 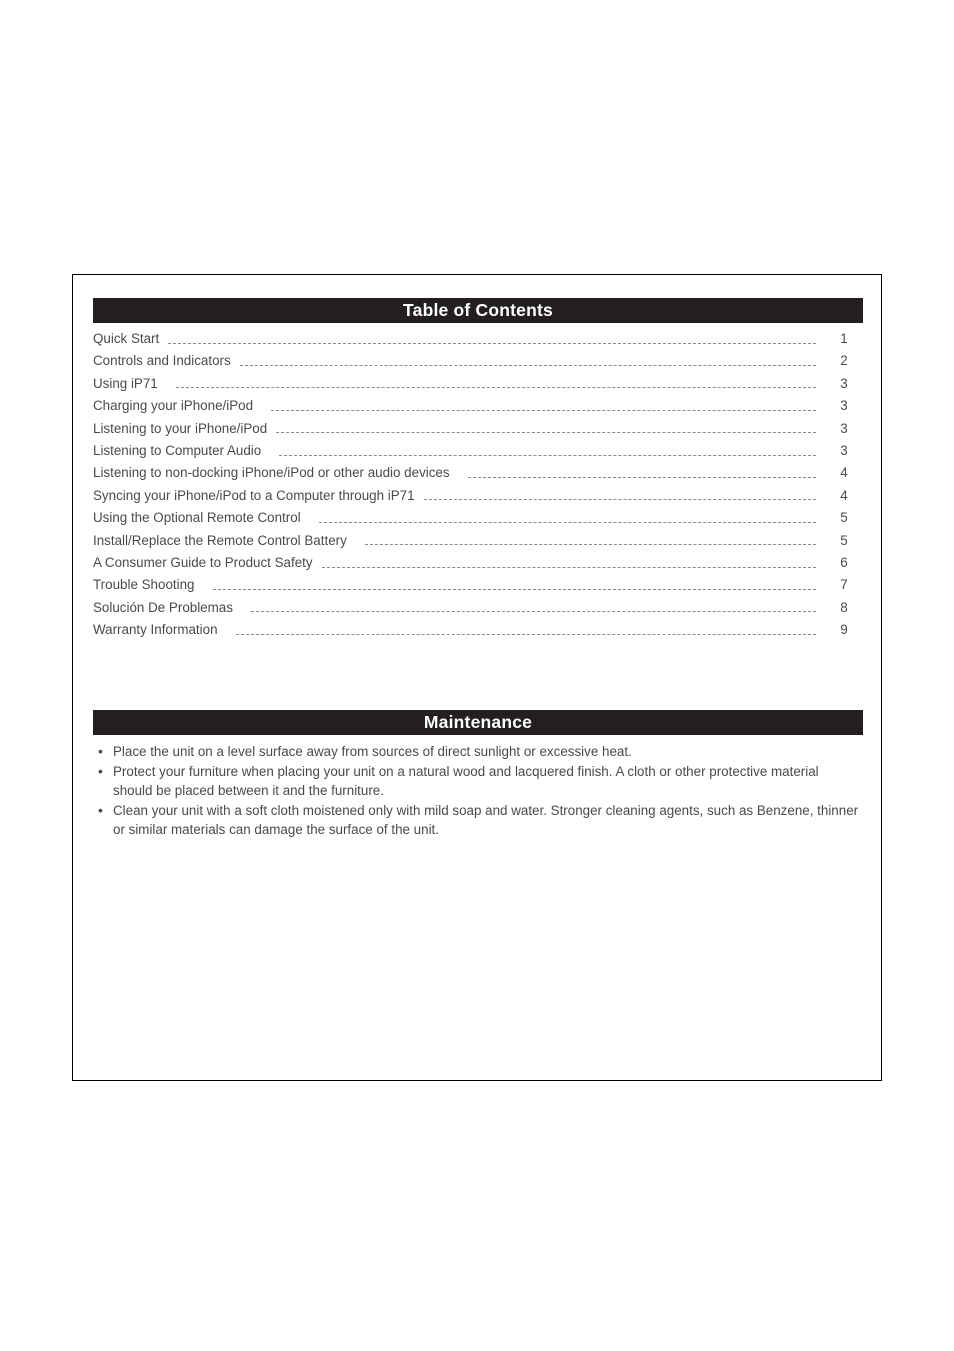 I want to click on toc-entry-page-number: 6, so click(x=844, y=562).